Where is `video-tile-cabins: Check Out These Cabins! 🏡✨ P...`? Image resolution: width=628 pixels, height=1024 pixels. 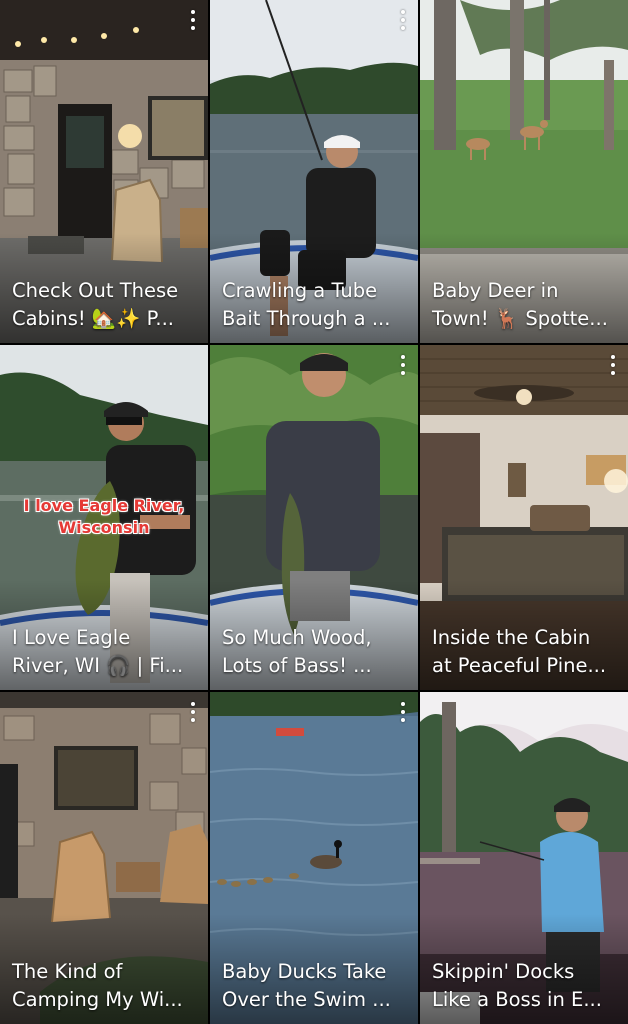
video-tile-cabins: Check Out These Cabins! 🏡✨ P... is located at coordinates (104, 171).